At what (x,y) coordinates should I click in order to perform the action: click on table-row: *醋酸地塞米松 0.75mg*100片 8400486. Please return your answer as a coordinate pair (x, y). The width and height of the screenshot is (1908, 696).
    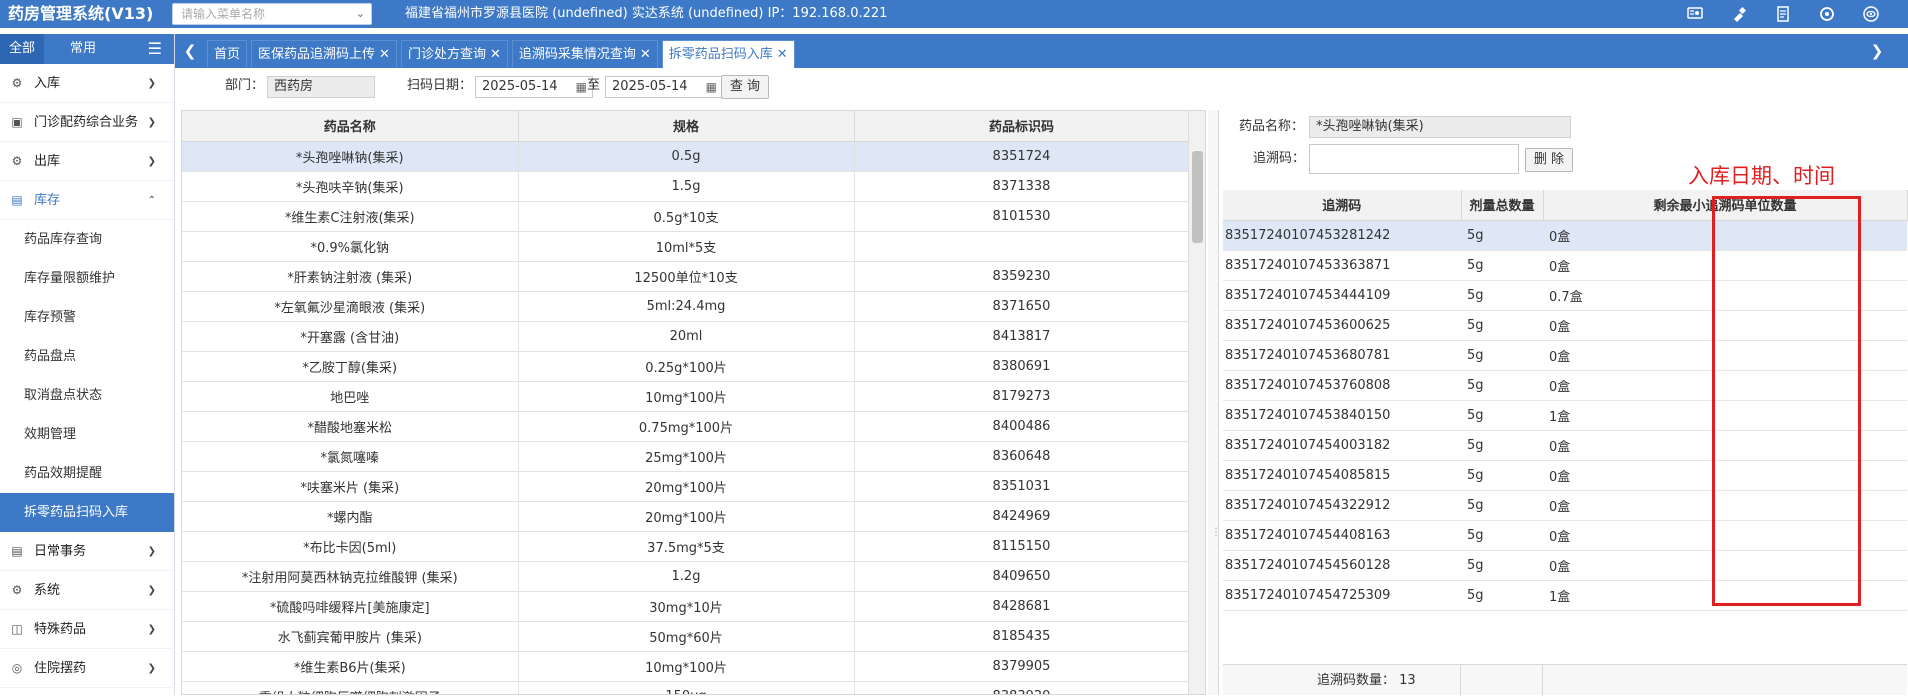
    Looking at the image, I should click on (686, 426).